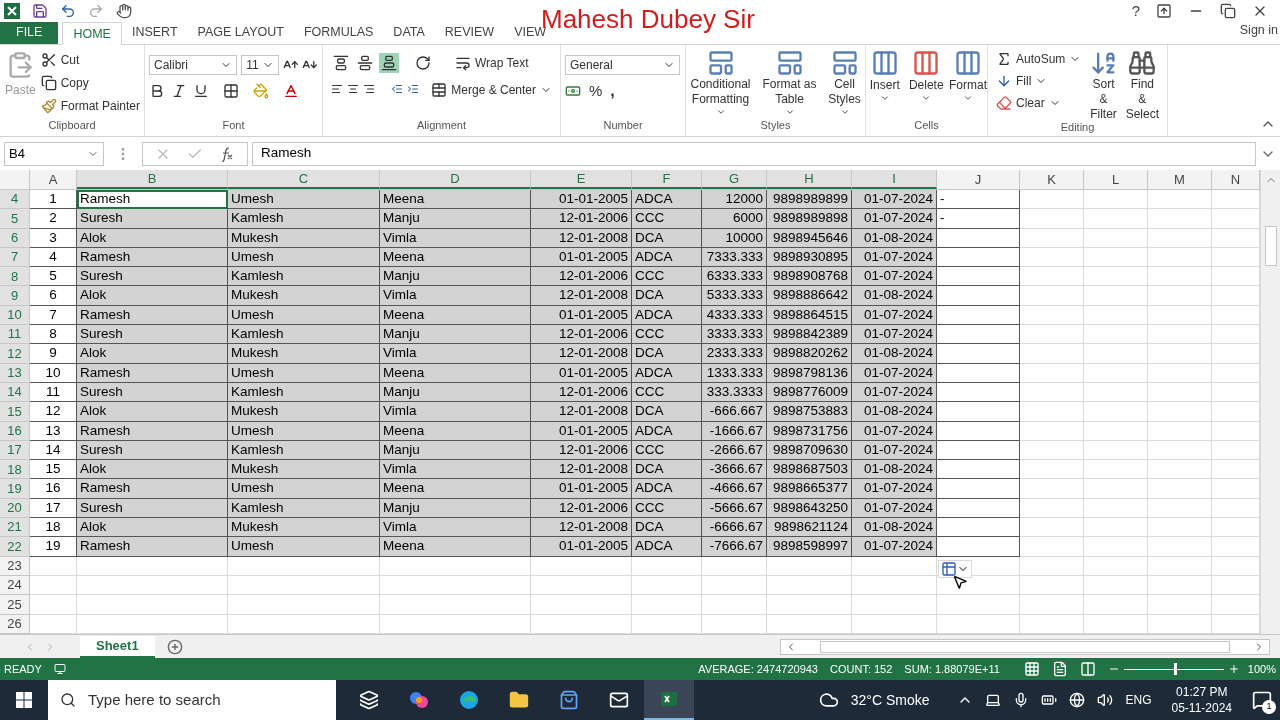 Image resolution: width=1280 pixels, height=720 pixels. Describe the element at coordinates (15, 470) in the screenshot. I see `row-header: 18` at that location.